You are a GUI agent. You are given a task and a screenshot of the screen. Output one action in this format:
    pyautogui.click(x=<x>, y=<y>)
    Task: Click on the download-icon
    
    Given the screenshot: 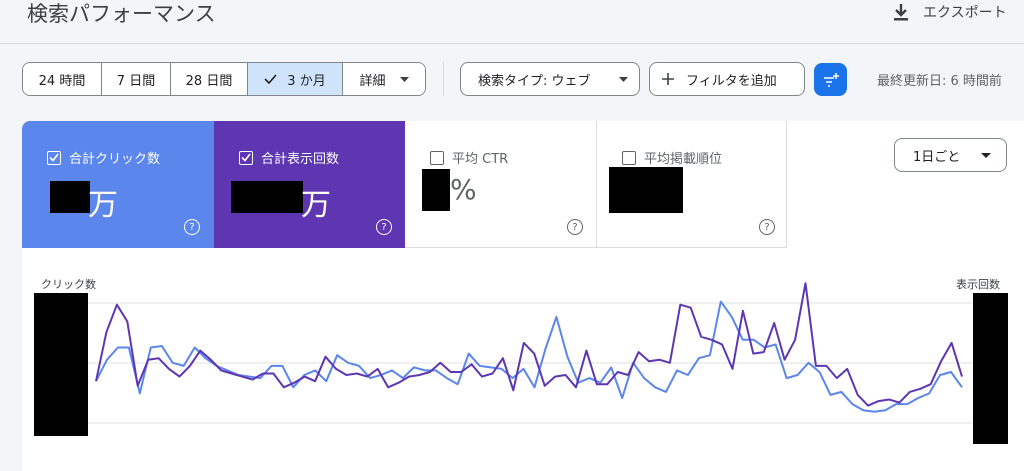 What is the action you would take?
    pyautogui.click(x=901, y=12)
    